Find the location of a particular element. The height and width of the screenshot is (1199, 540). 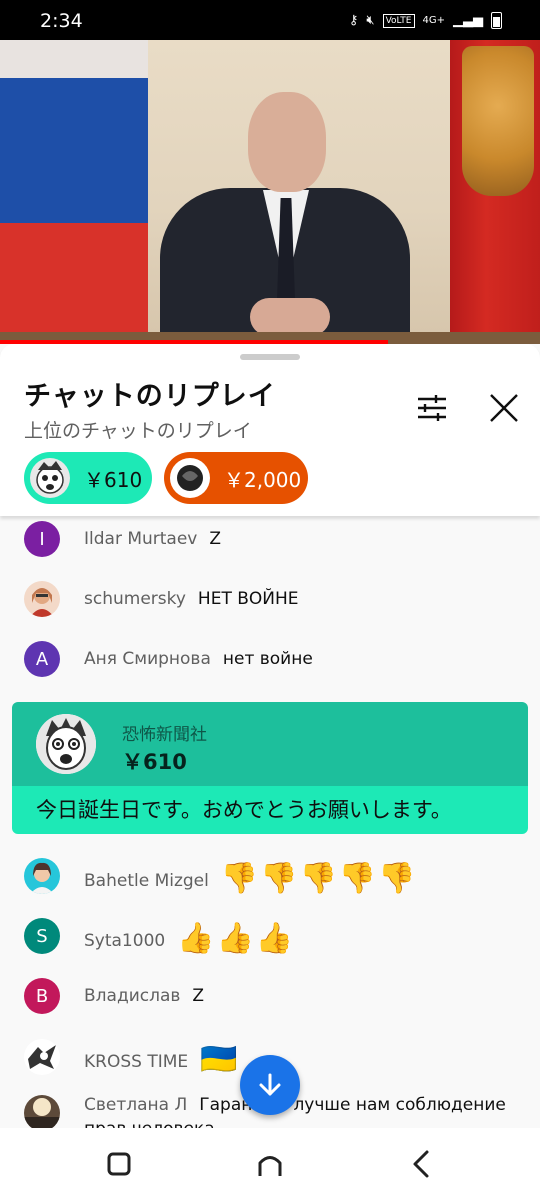

signal-icon: ▁▃▅ is located at coordinates (468, 20).